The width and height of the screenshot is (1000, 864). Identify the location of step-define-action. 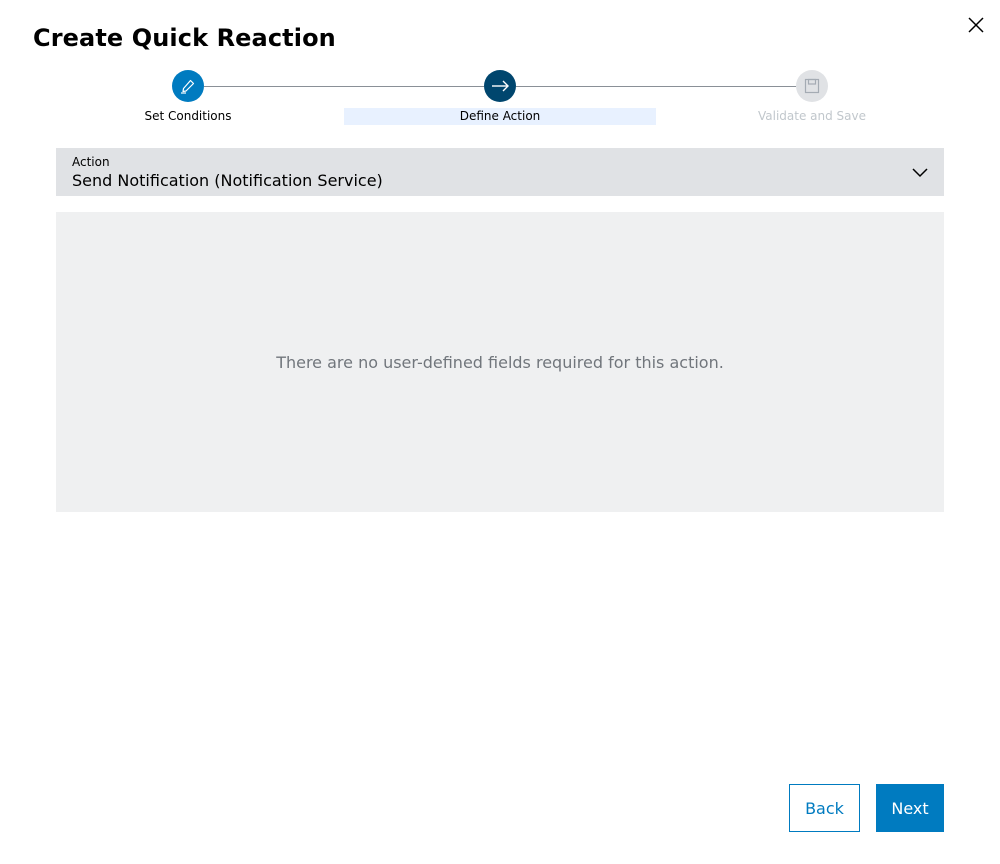
(500, 86).